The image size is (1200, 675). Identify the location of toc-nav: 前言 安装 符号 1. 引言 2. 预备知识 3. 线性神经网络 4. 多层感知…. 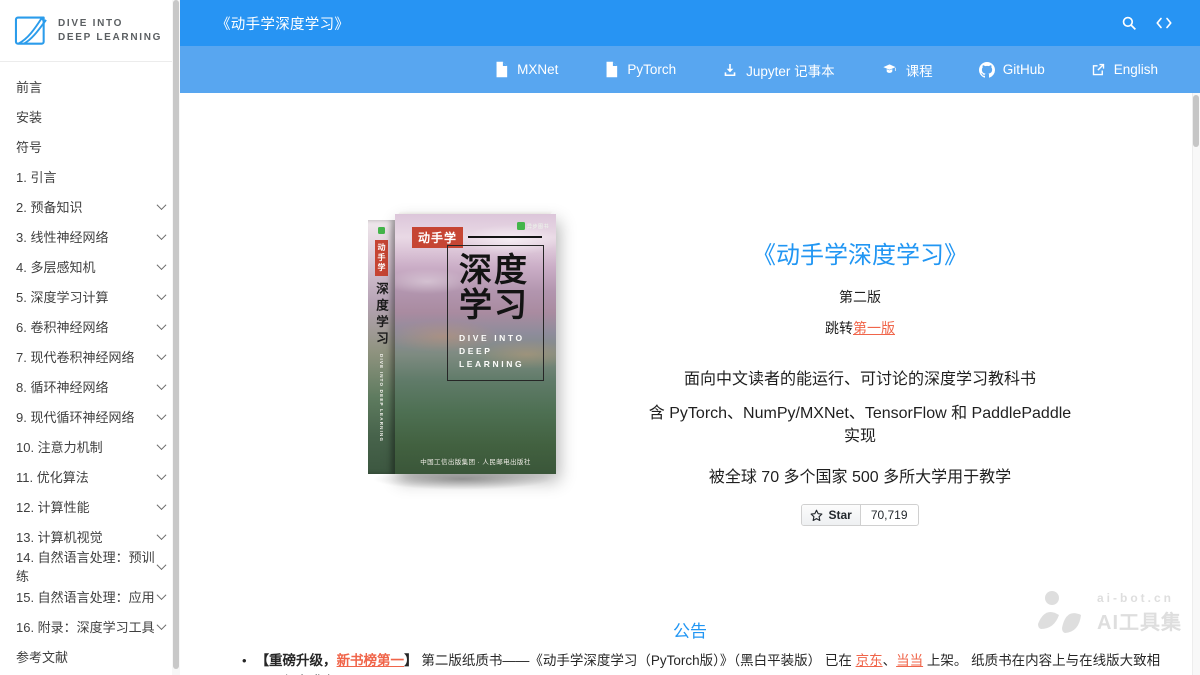
(90, 366).